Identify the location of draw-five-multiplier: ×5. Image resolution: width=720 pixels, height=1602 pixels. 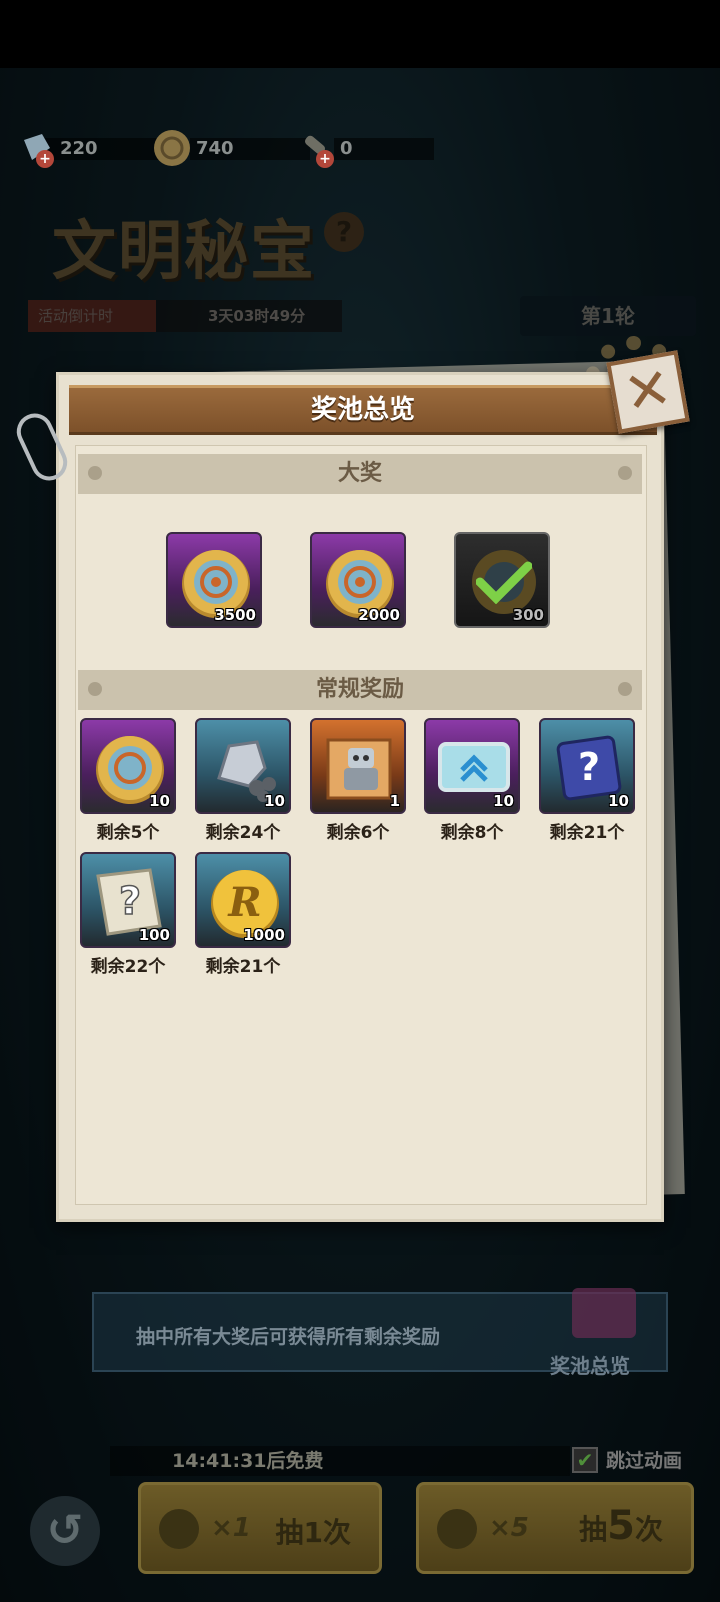
(509, 1528).